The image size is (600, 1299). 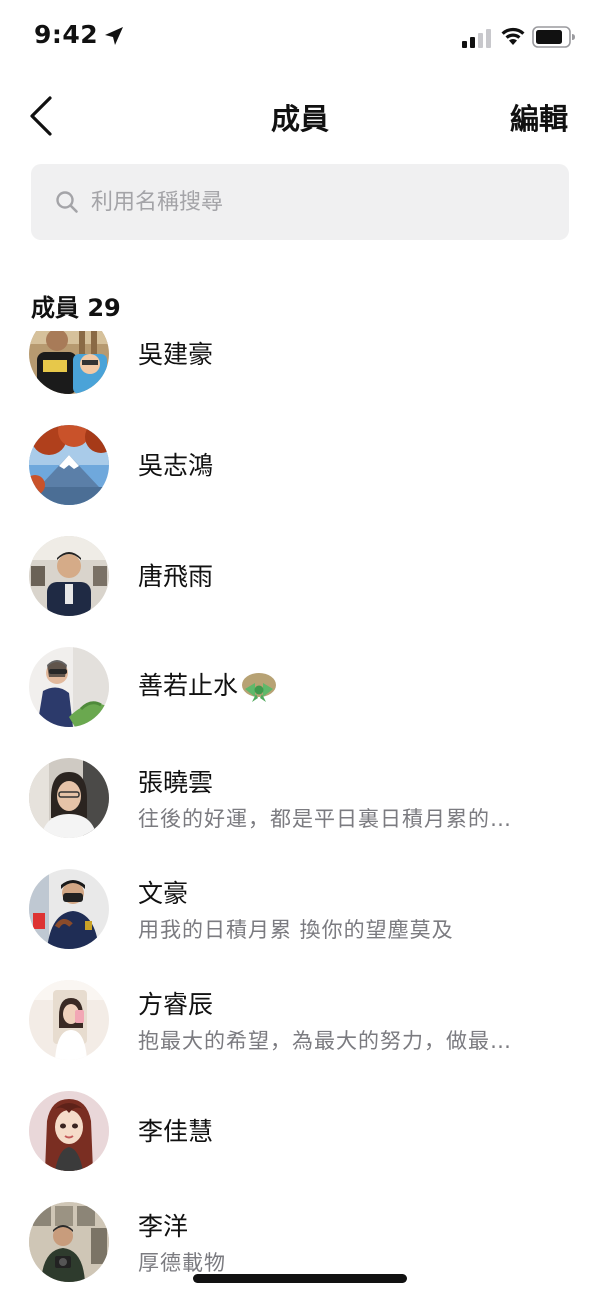 What do you see at coordinates (259, 687) in the screenshot?
I see `green-bow-emoji-icon` at bounding box center [259, 687].